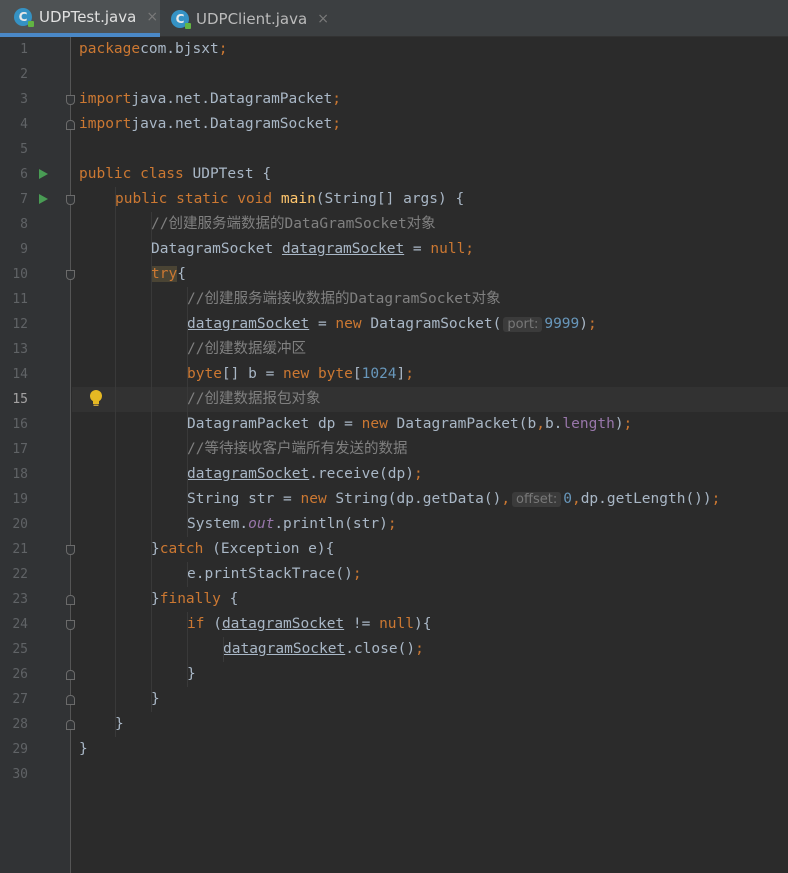  What do you see at coordinates (361, 474) in the screenshot?
I see `code-token: .receive(dp)` at bounding box center [361, 474].